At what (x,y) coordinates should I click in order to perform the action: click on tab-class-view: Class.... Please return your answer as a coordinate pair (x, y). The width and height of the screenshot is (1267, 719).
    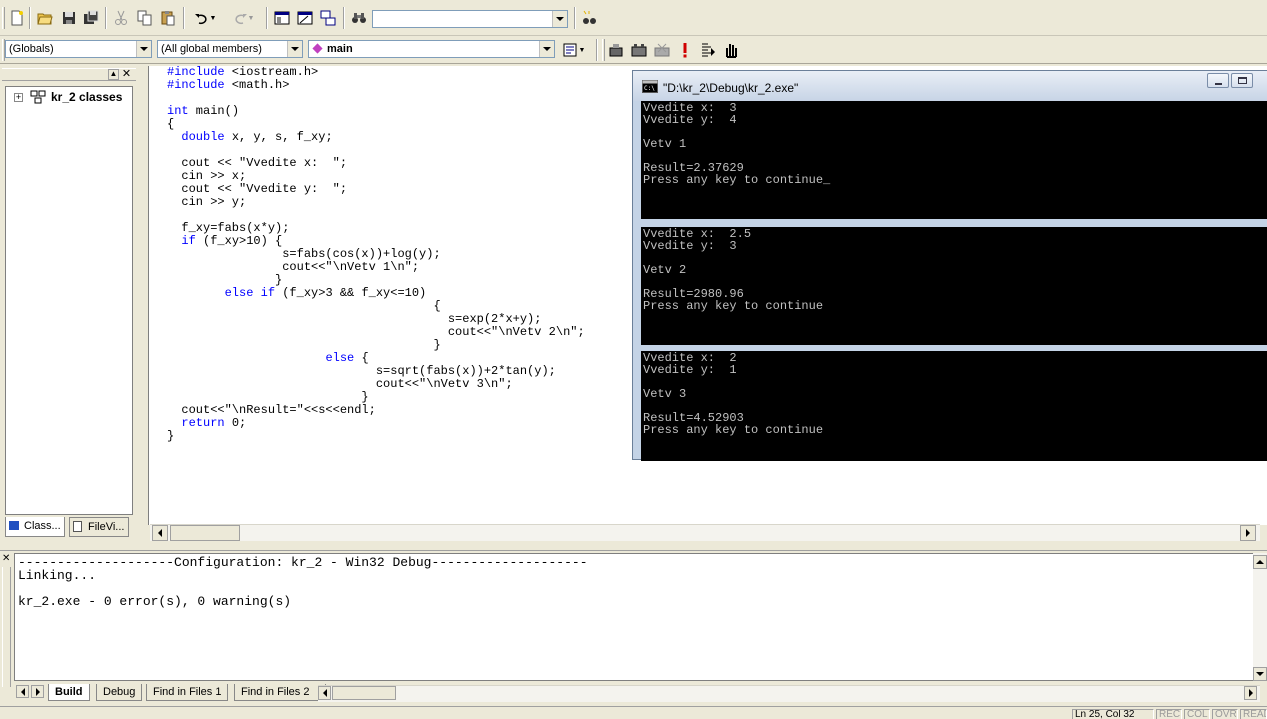
    Looking at the image, I should click on (35, 527).